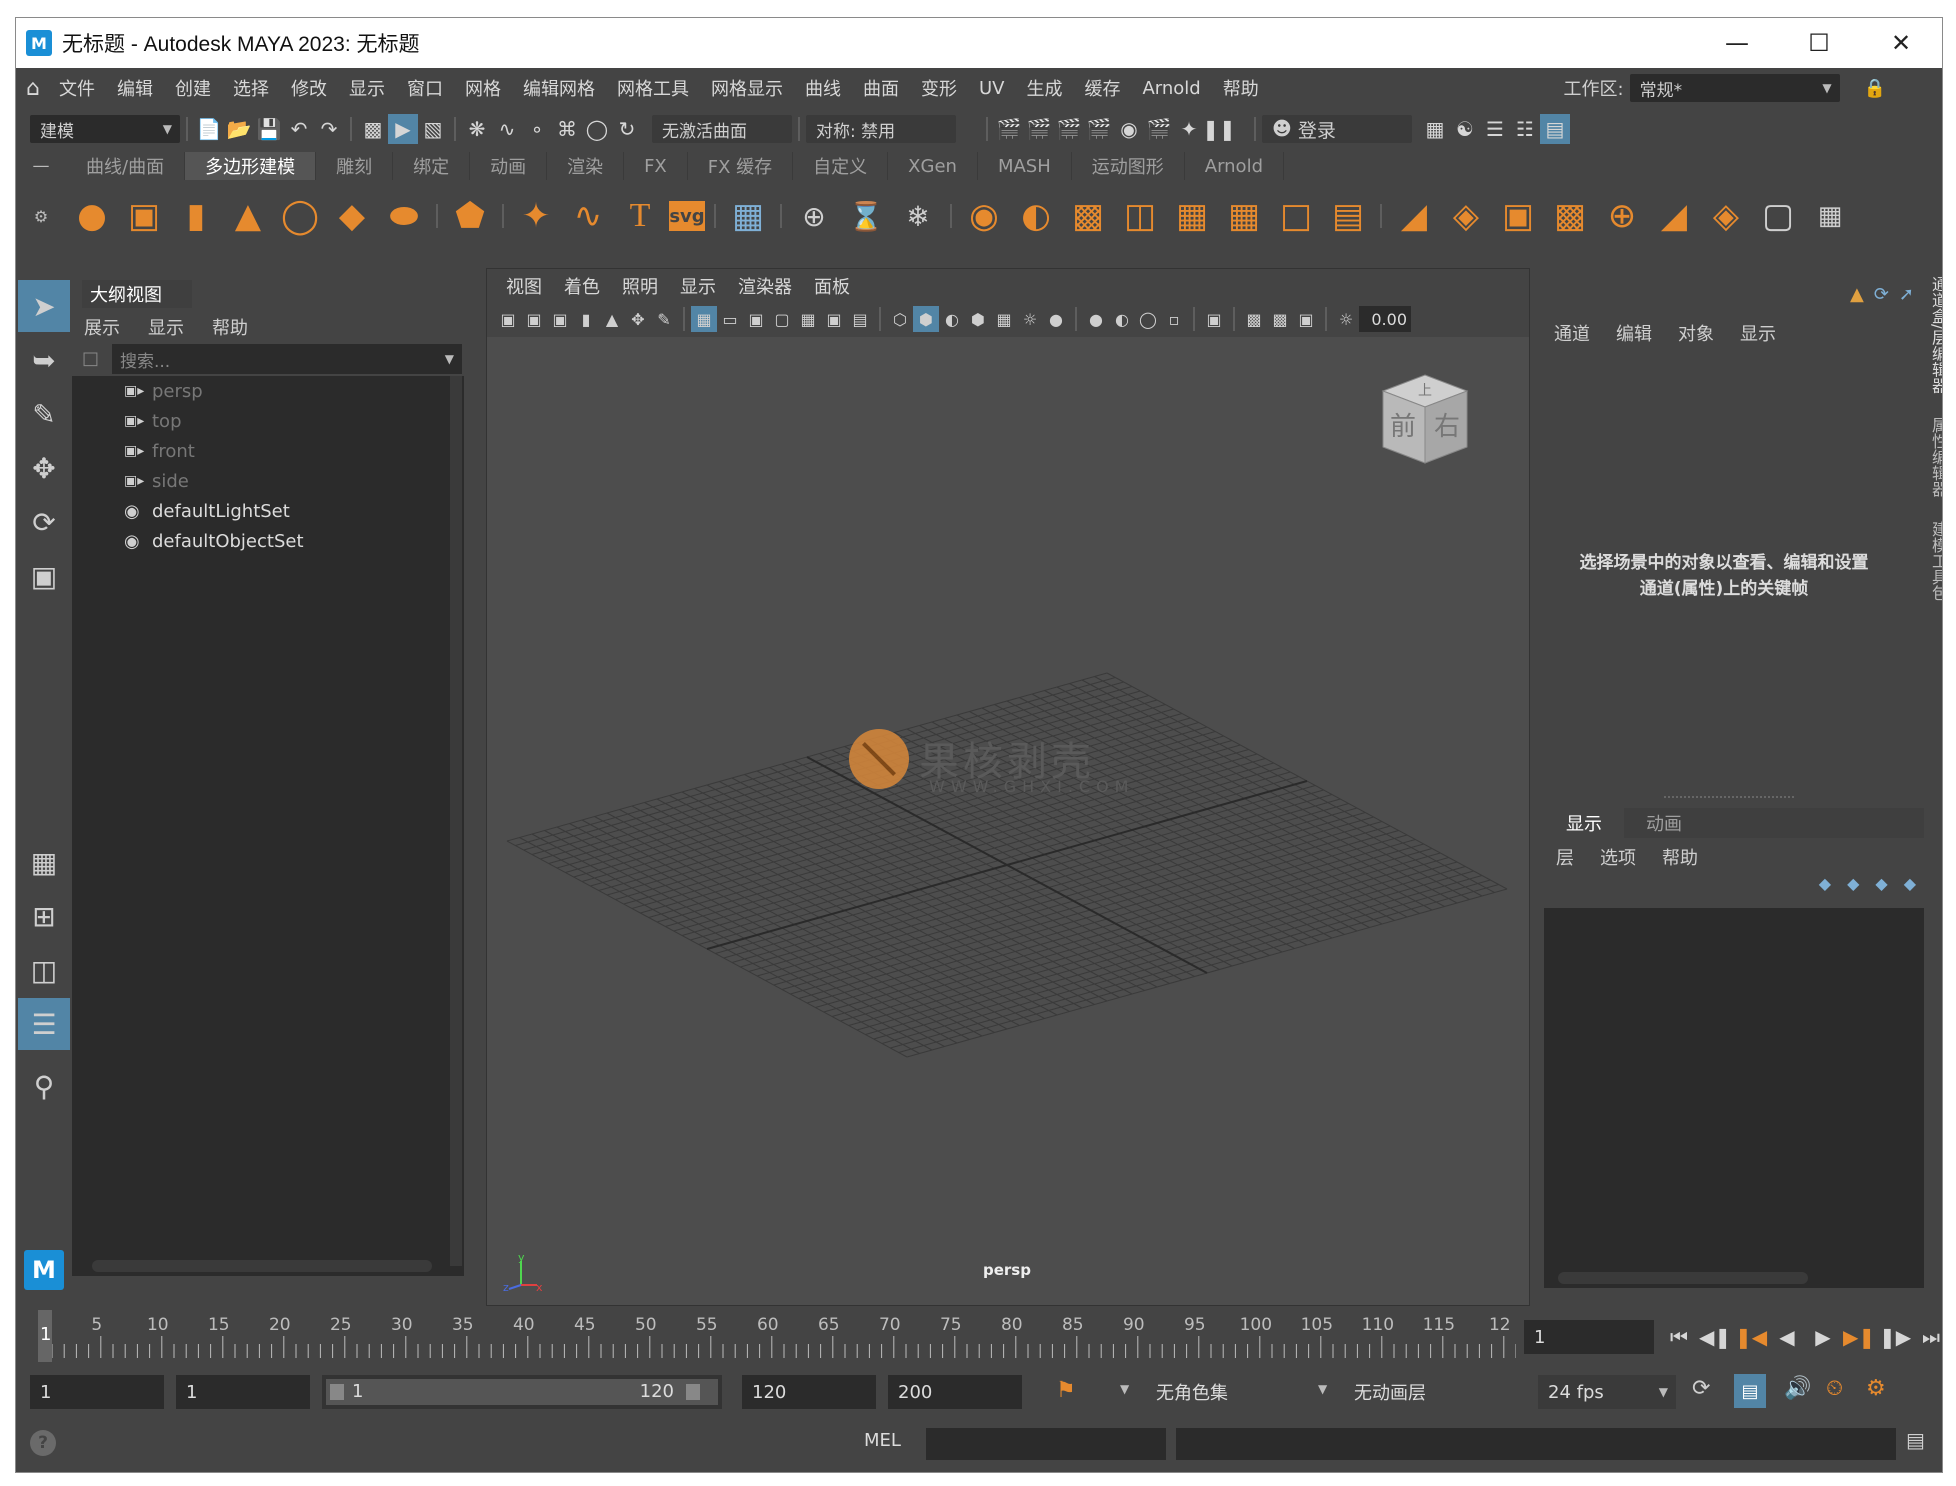 The width and height of the screenshot is (1956, 1486). Describe the element at coordinates (1088, 216) in the screenshot. I see `combine-icon: ▩` at that location.